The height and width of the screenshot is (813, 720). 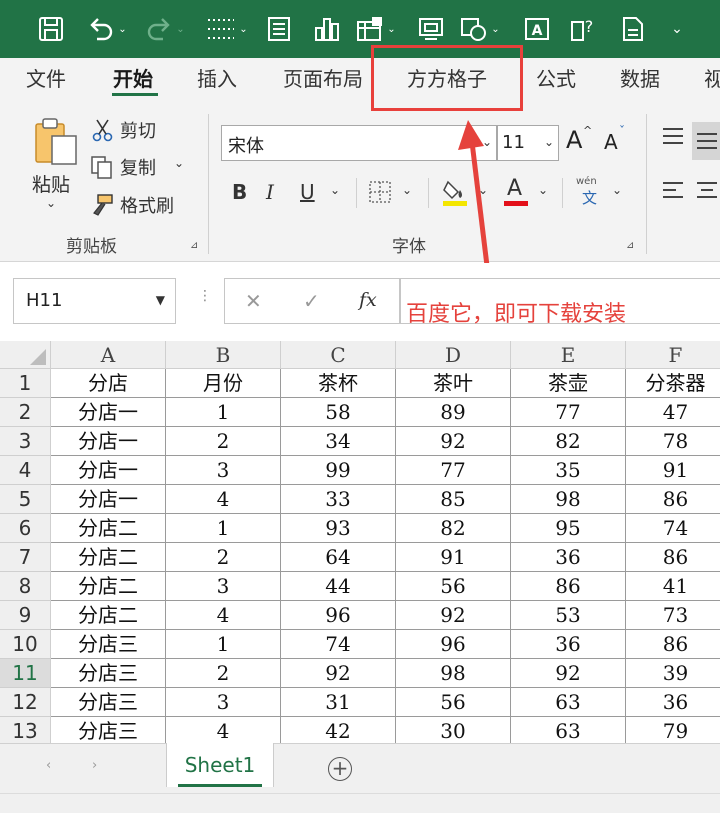 What do you see at coordinates (581, 140) in the screenshot?
I see `grow-font-button: A ^` at bounding box center [581, 140].